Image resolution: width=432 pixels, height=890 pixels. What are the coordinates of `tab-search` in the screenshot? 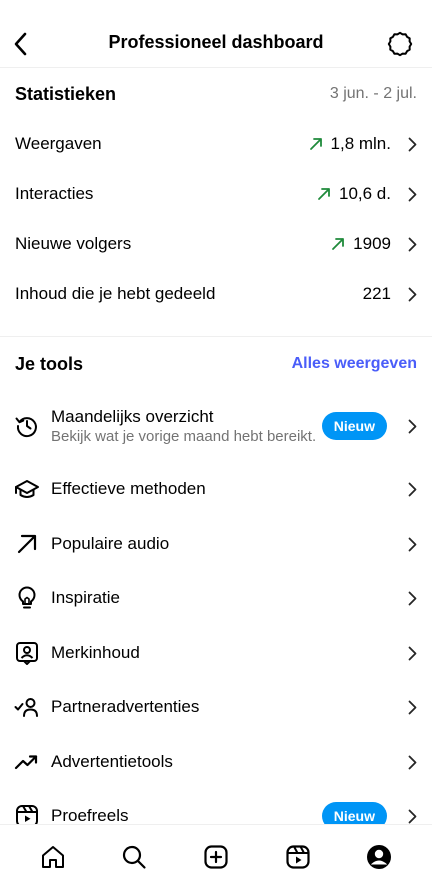 It's located at (134, 857).